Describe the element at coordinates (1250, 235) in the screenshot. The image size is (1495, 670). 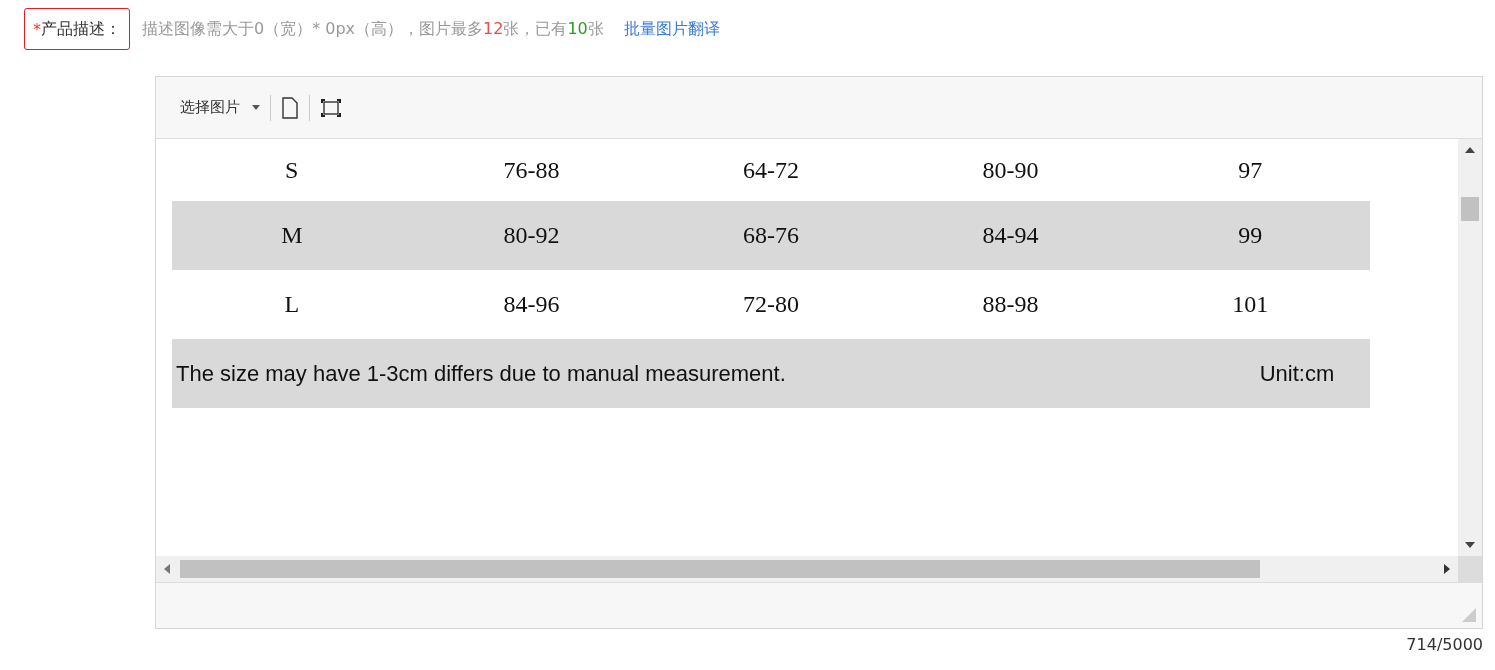
I see `table-cell-text: 99` at that location.